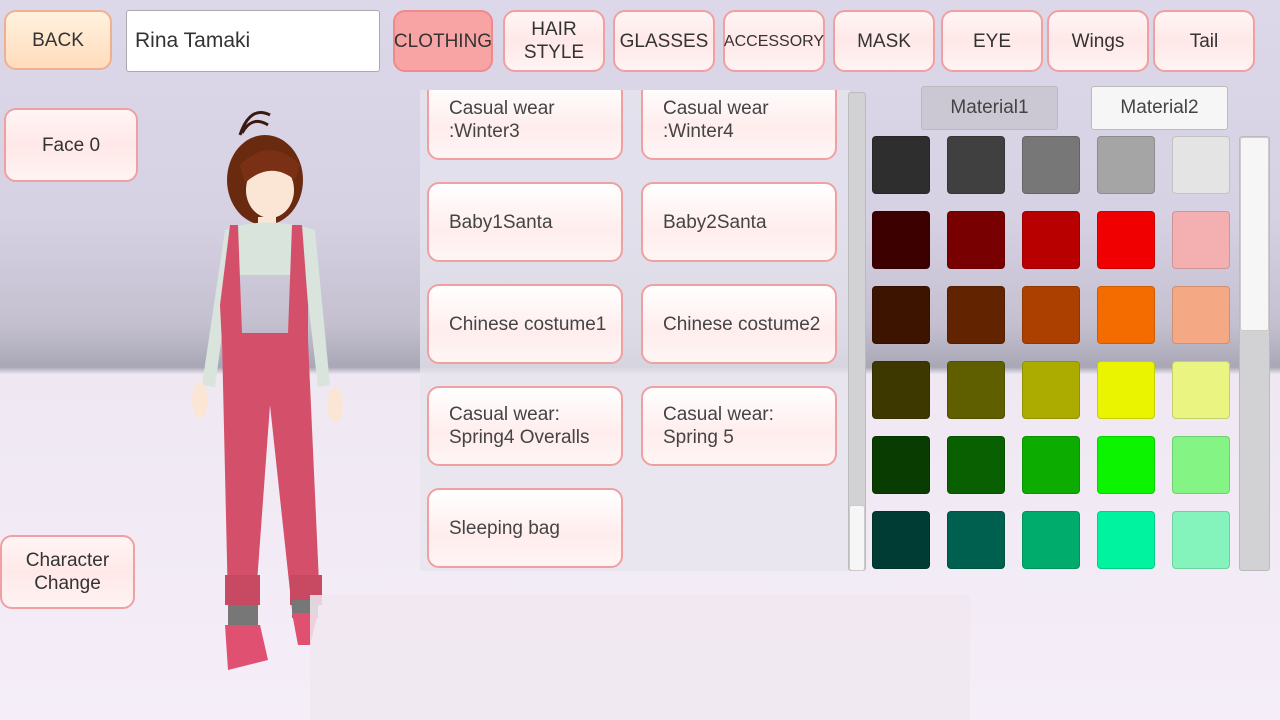 The height and width of the screenshot is (720, 1280). Describe the element at coordinates (525, 125) in the screenshot. I see `clothing-item: Casual wear :Winter3` at that location.